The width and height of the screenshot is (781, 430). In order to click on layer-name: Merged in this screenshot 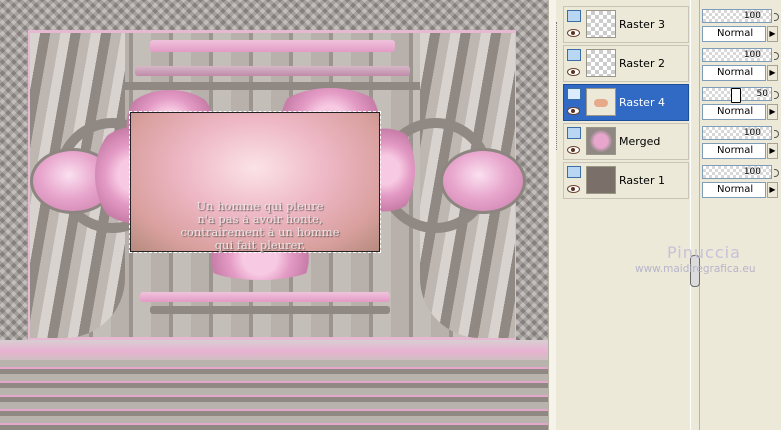, I will do `click(640, 141)`.